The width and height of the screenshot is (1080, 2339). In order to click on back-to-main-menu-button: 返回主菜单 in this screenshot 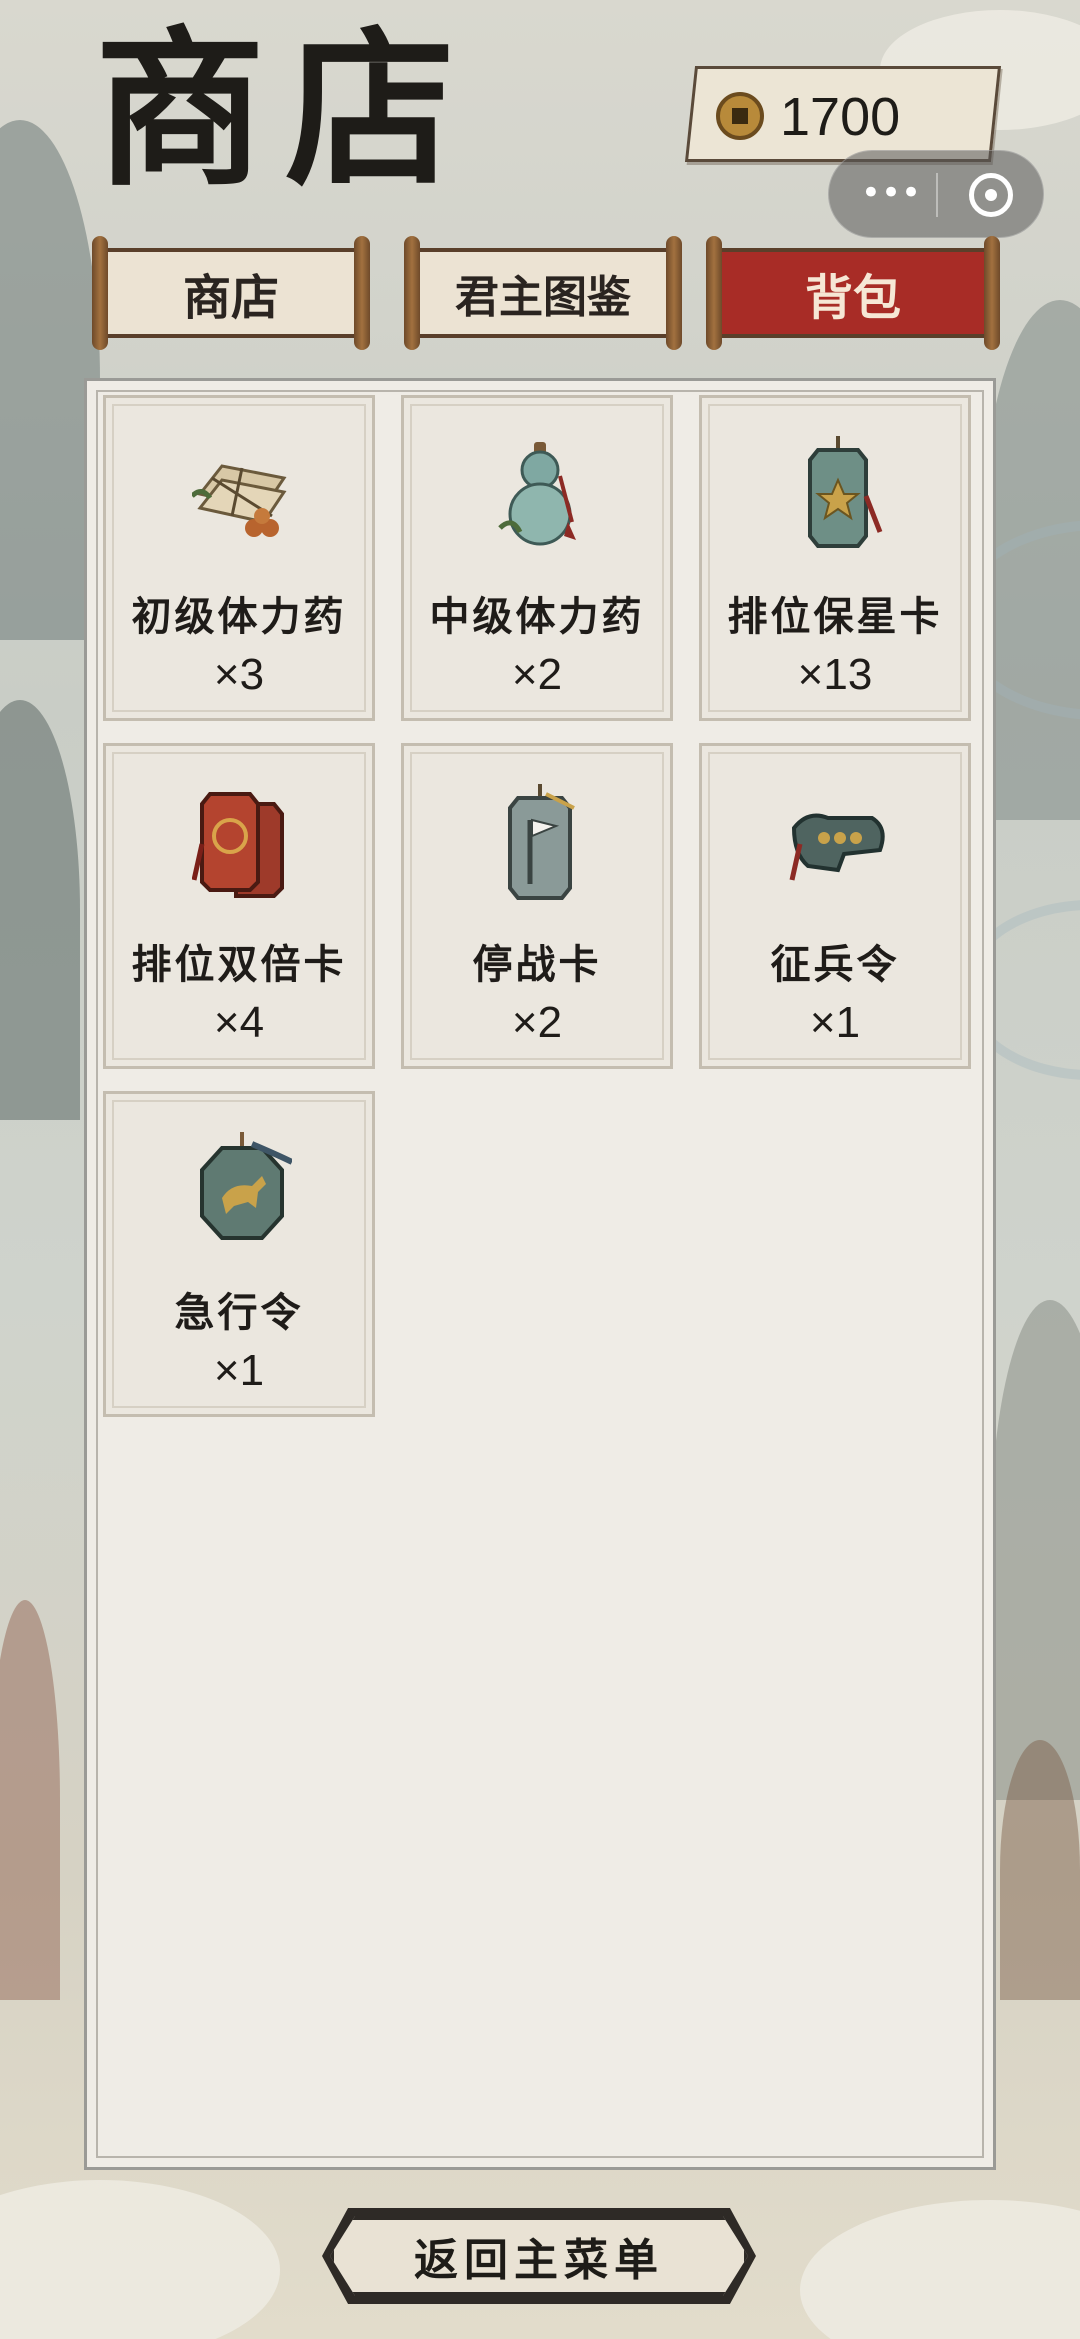, I will do `click(539, 2256)`.